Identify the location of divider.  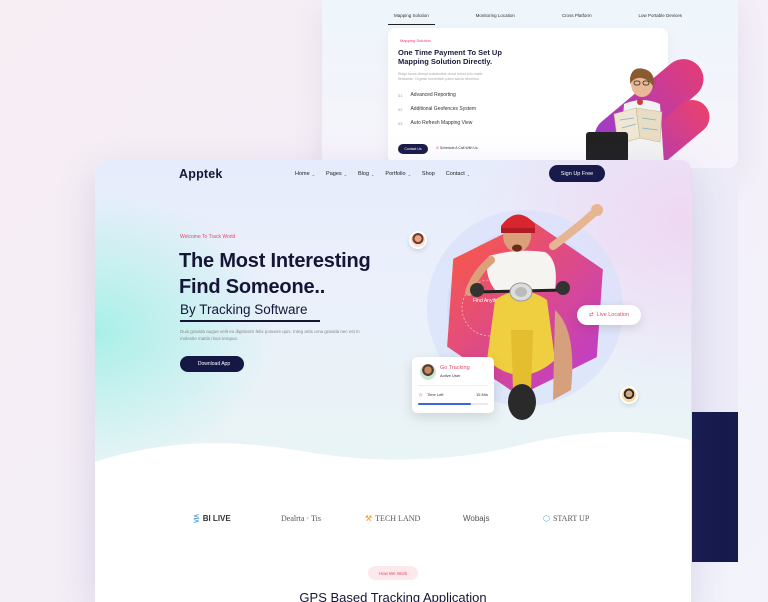
(453, 385).